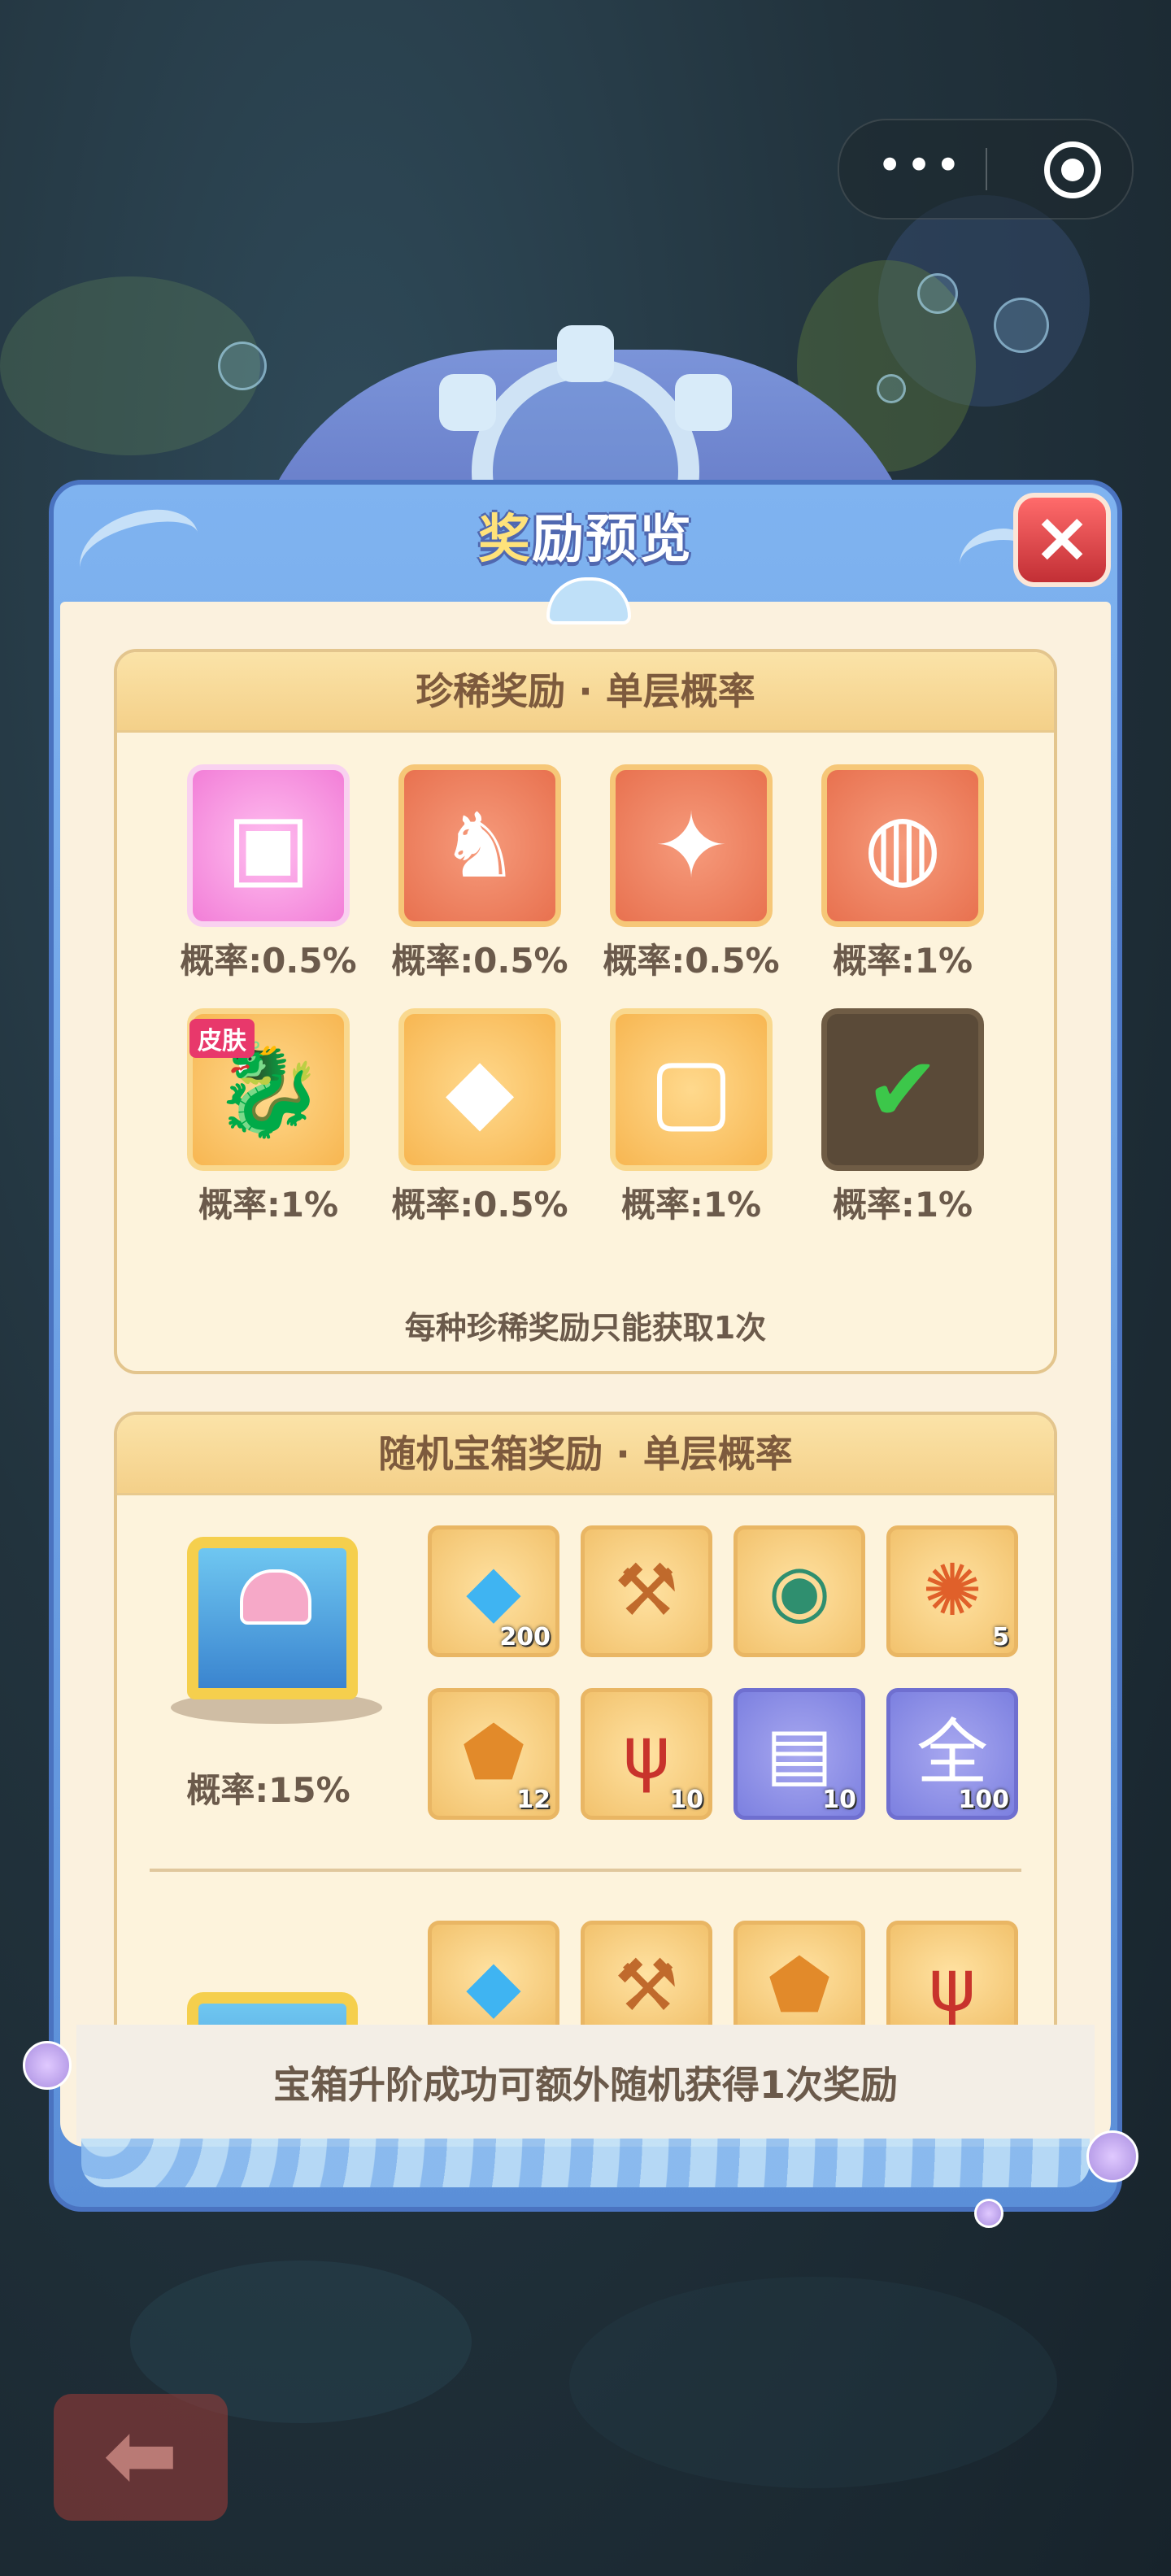 This screenshot has height=2576, width=1171. I want to click on rare-reward-item: ✔, so click(903, 1089).